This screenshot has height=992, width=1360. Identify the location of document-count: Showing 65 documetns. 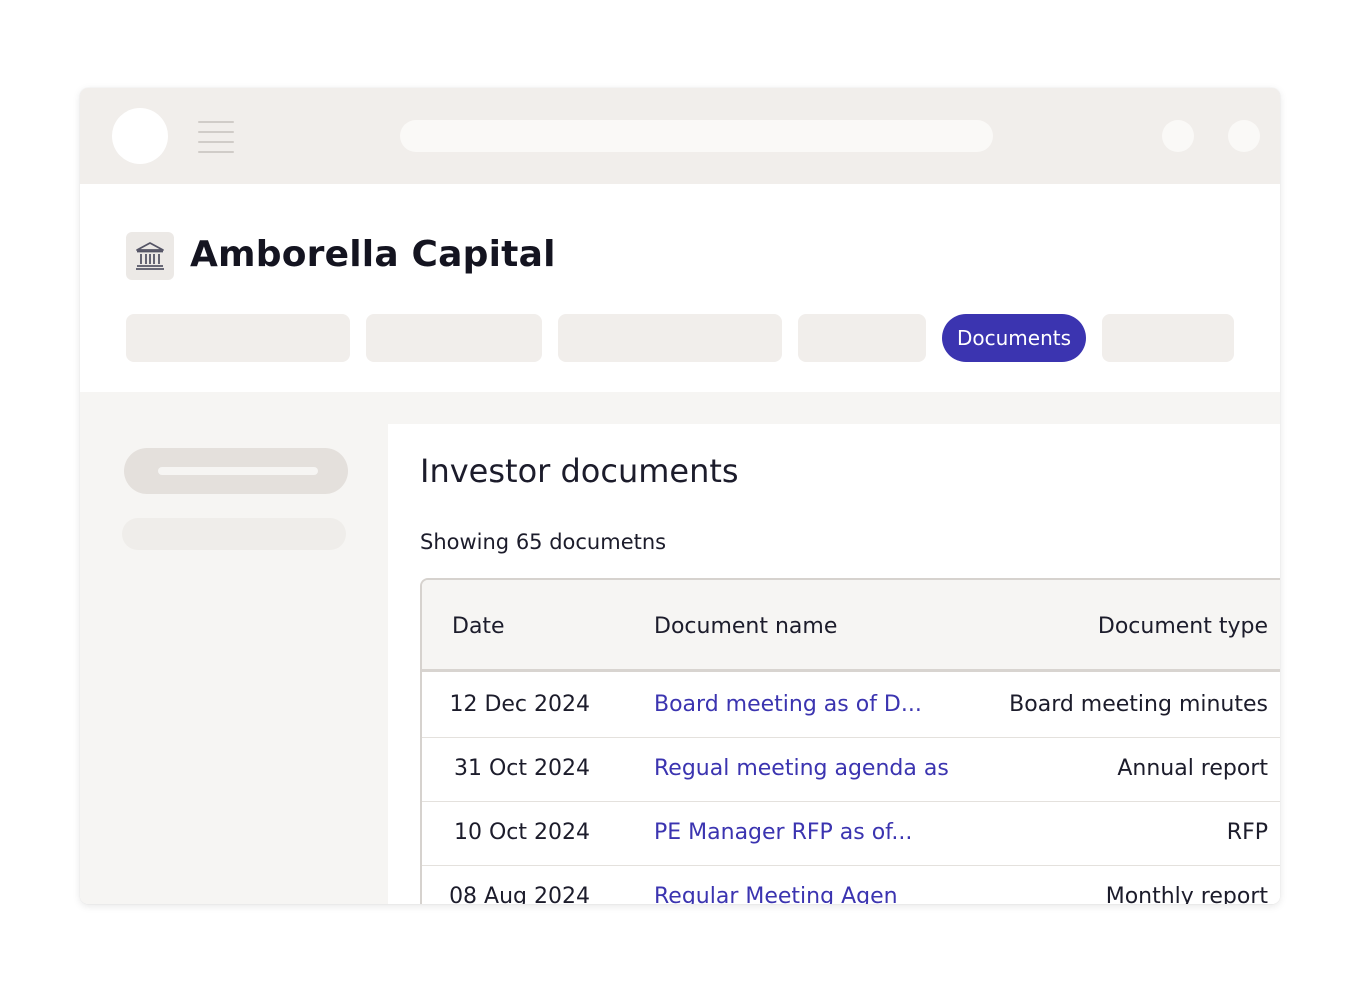
(543, 542).